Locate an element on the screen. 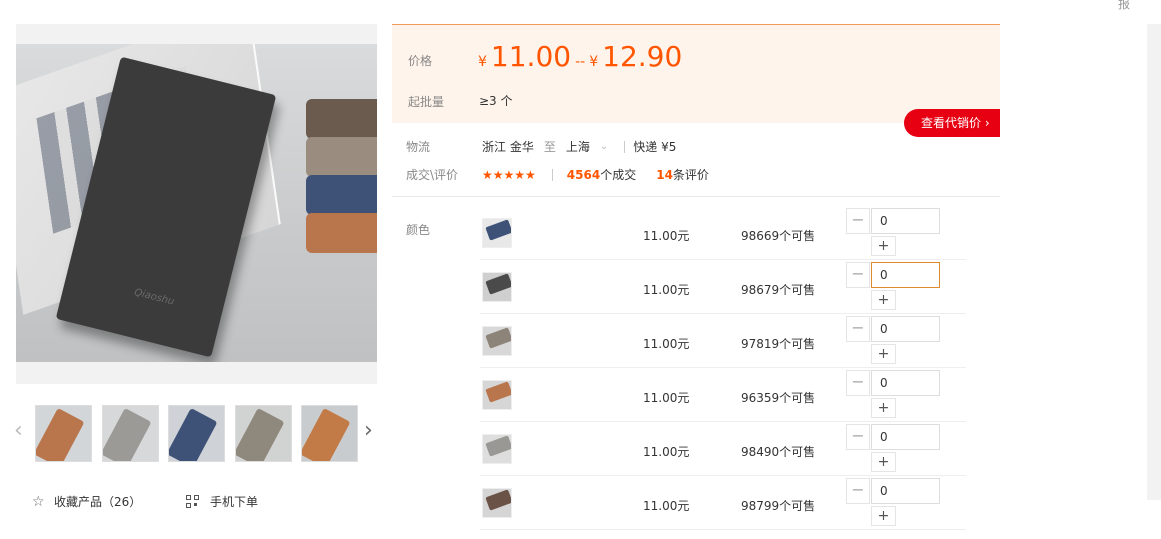 This screenshot has width=1161, height=539. thumbnail-brown-wallet is located at coordinates (63, 433).